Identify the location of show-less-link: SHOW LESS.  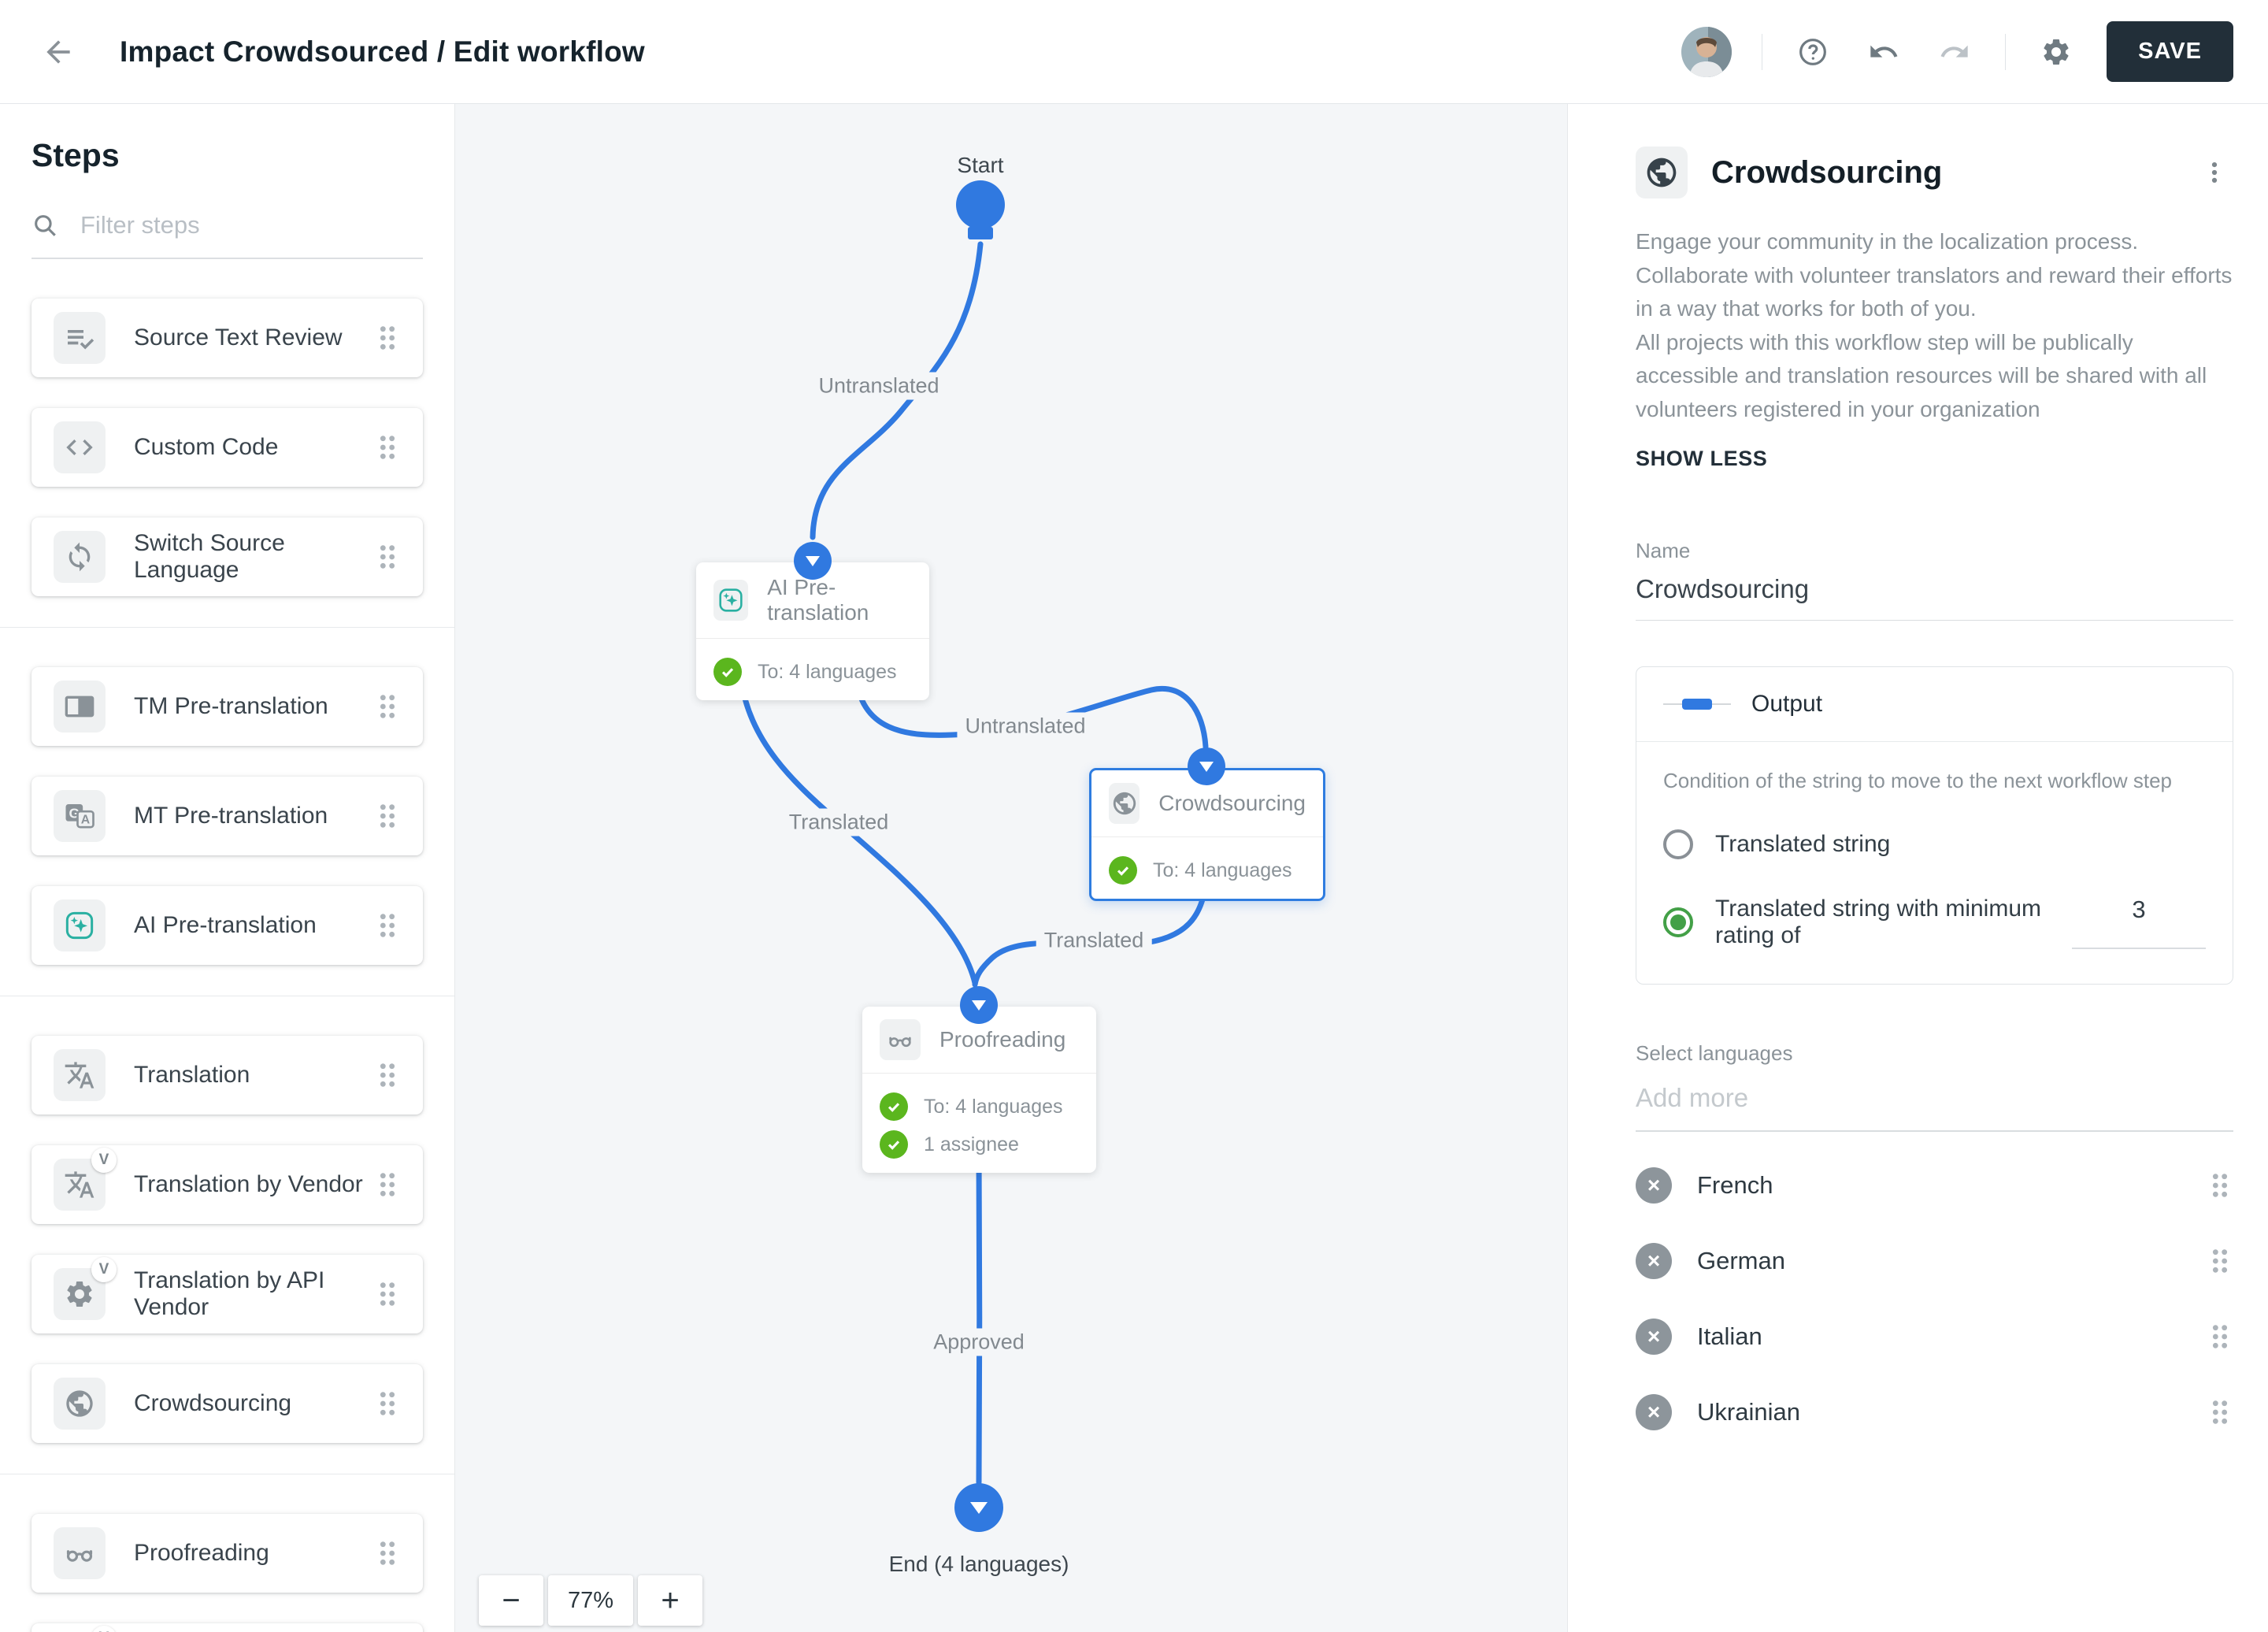
(1701, 459).